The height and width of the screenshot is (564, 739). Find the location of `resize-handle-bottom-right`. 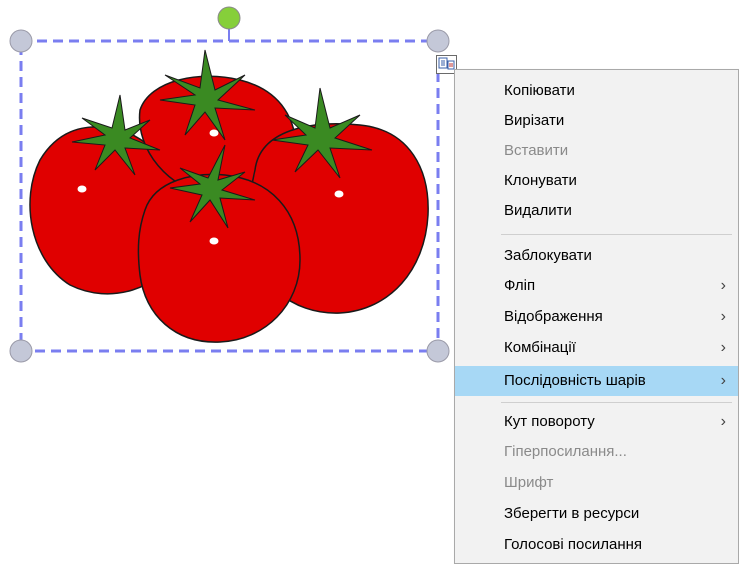

resize-handle-bottom-right is located at coordinates (438, 351).